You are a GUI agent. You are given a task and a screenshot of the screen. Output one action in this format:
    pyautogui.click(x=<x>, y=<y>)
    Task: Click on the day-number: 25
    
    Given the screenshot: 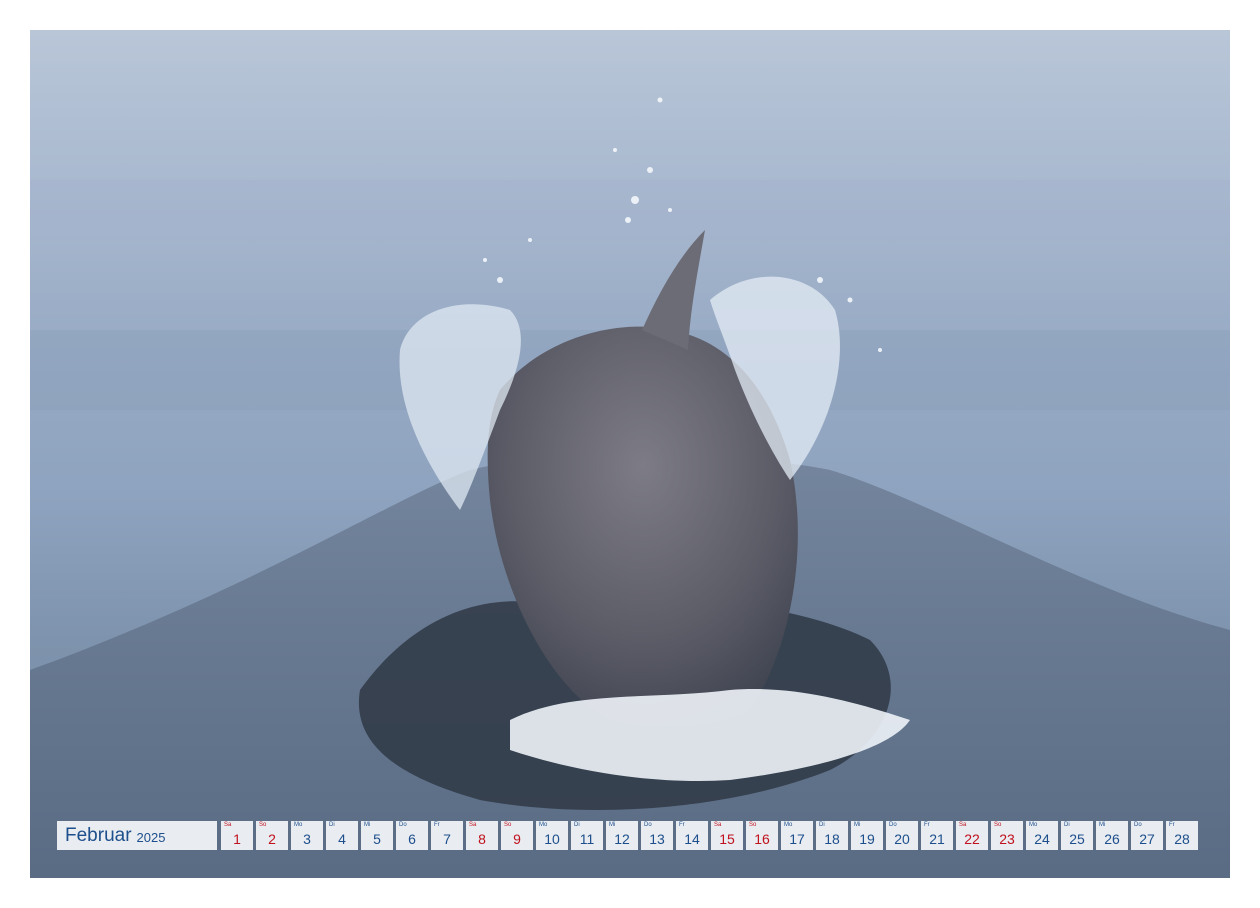 What is the action you would take?
    pyautogui.click(x=1077, y=839)
    